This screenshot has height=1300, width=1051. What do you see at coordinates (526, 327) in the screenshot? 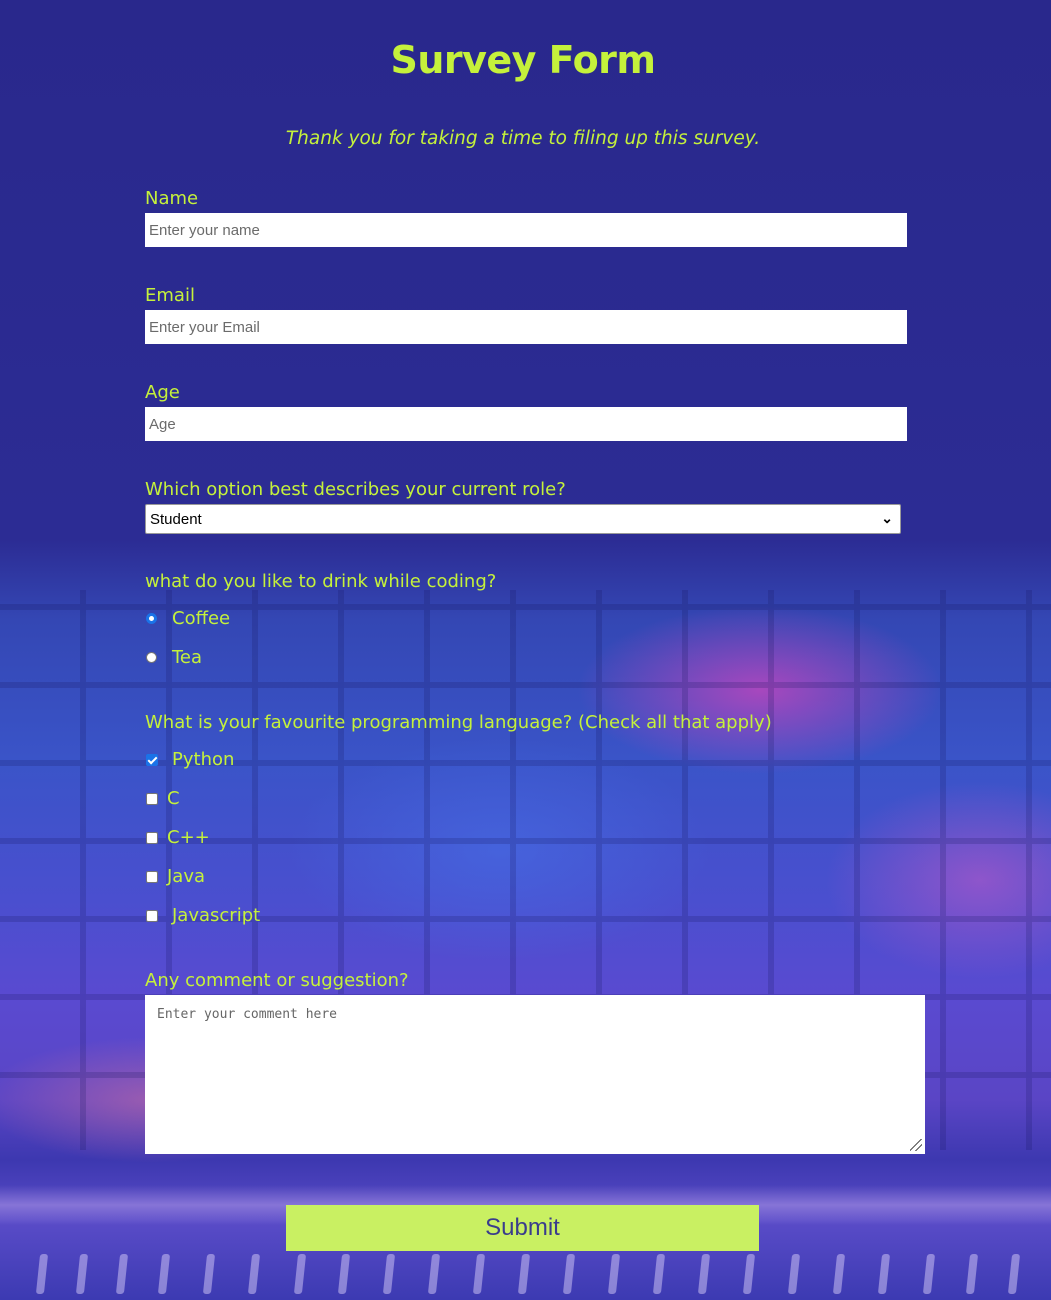
I see `email-input` at bounding box center [526, 327].